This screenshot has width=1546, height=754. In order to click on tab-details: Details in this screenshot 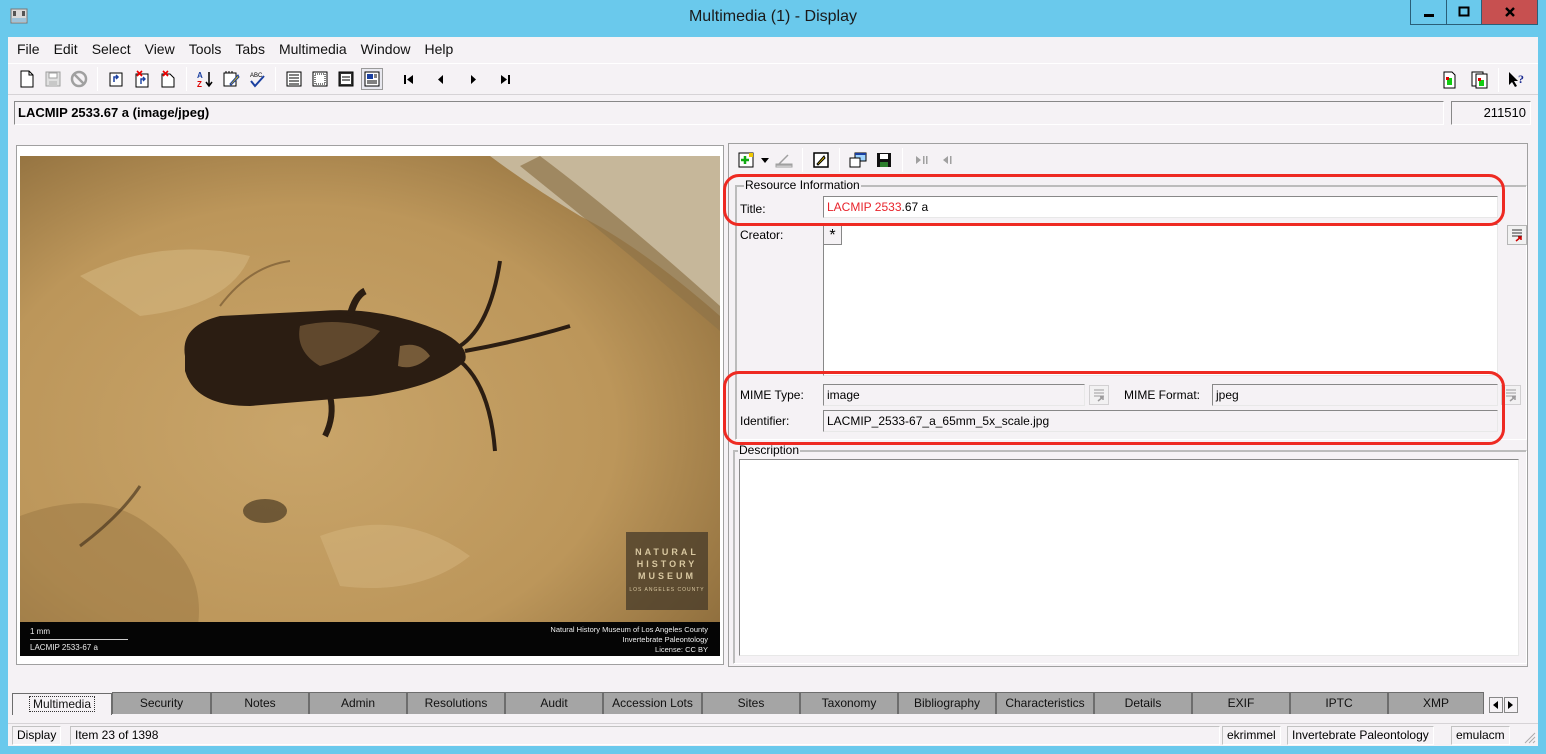, I will do `click(1143, 703)`.